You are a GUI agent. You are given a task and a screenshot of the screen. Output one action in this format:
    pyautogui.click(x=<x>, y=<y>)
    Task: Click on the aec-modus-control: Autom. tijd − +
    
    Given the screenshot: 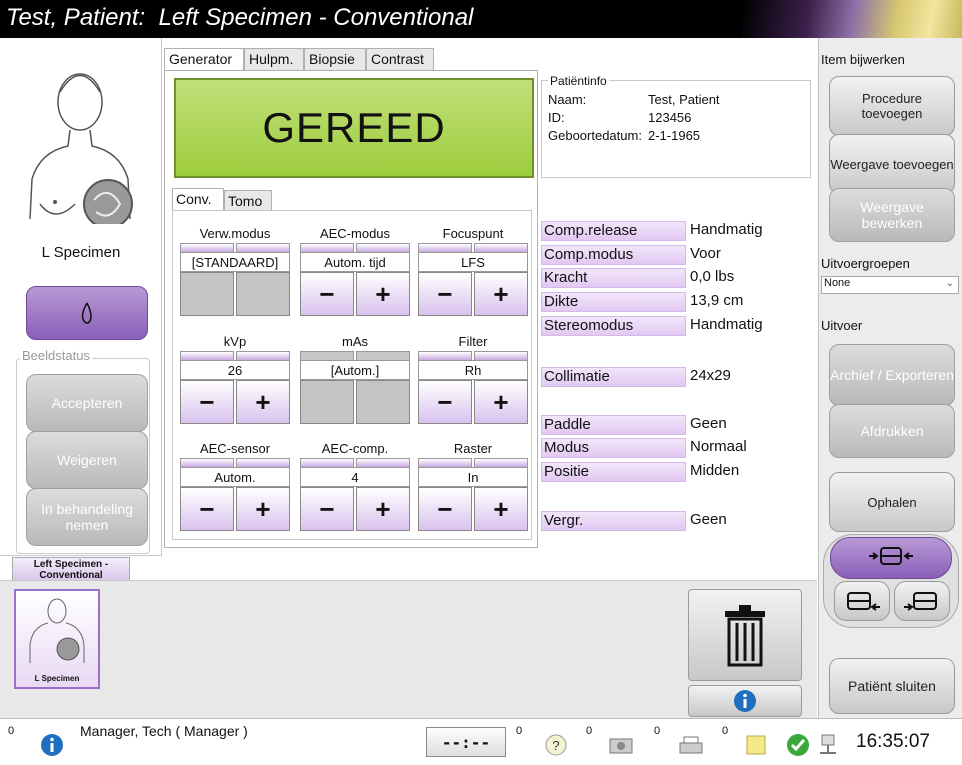 What is the action you would take?
    pyautogui.click(x=355, y=288)
    